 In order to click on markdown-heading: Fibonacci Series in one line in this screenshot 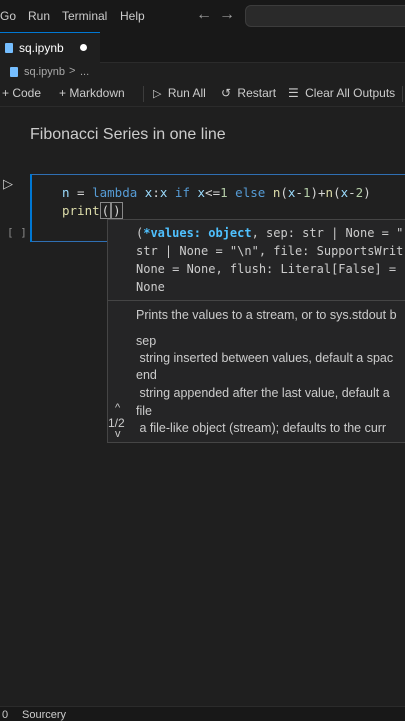, I will do `click(128, 135)`.